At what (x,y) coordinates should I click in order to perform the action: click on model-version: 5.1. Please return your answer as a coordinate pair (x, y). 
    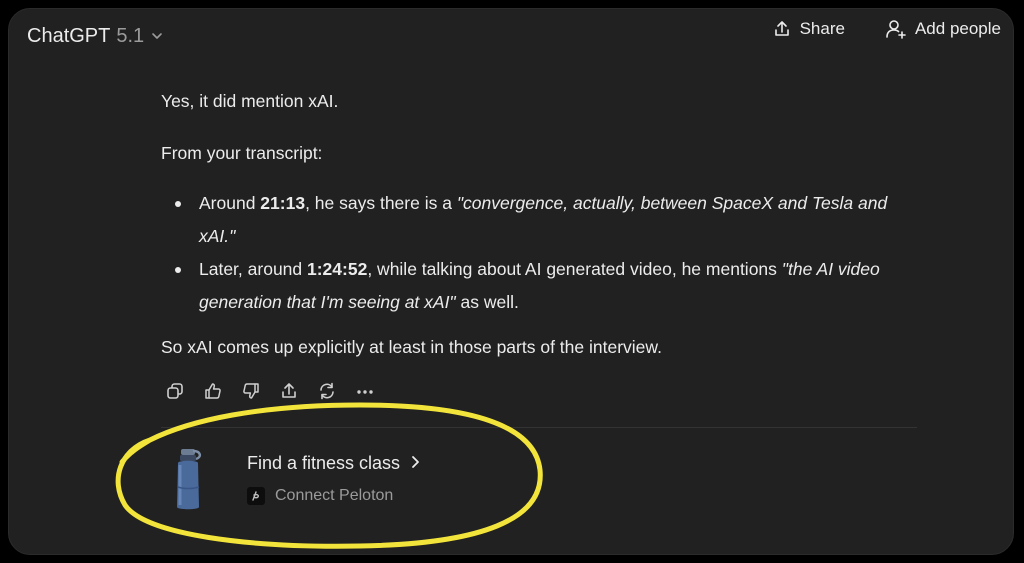
    Looking at the image, I should click on (130, 35).